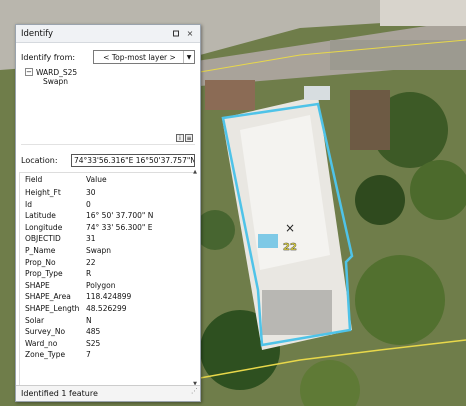 This screenshot has width=466, height=406. Describe the element at coordinates (108, 393) in the screenshot. I see `status-bar: Identified 1 feature ⋰` at that location.